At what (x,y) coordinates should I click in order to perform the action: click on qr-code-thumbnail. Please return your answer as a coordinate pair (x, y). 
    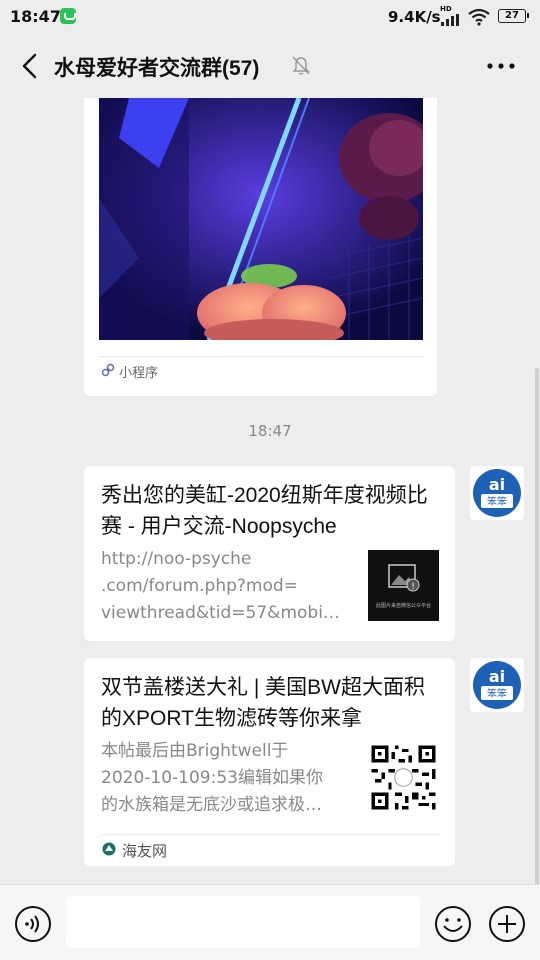
    Looking at the image, I should click on (403, 777).